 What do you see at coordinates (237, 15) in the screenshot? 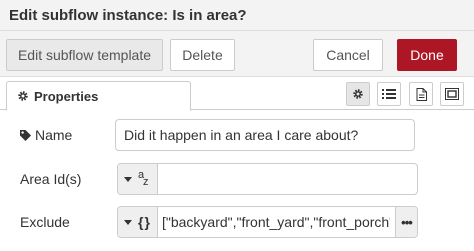
I see `dialog-title: Edit subflow instance: Is in area?` at bounding box center [237, 15].